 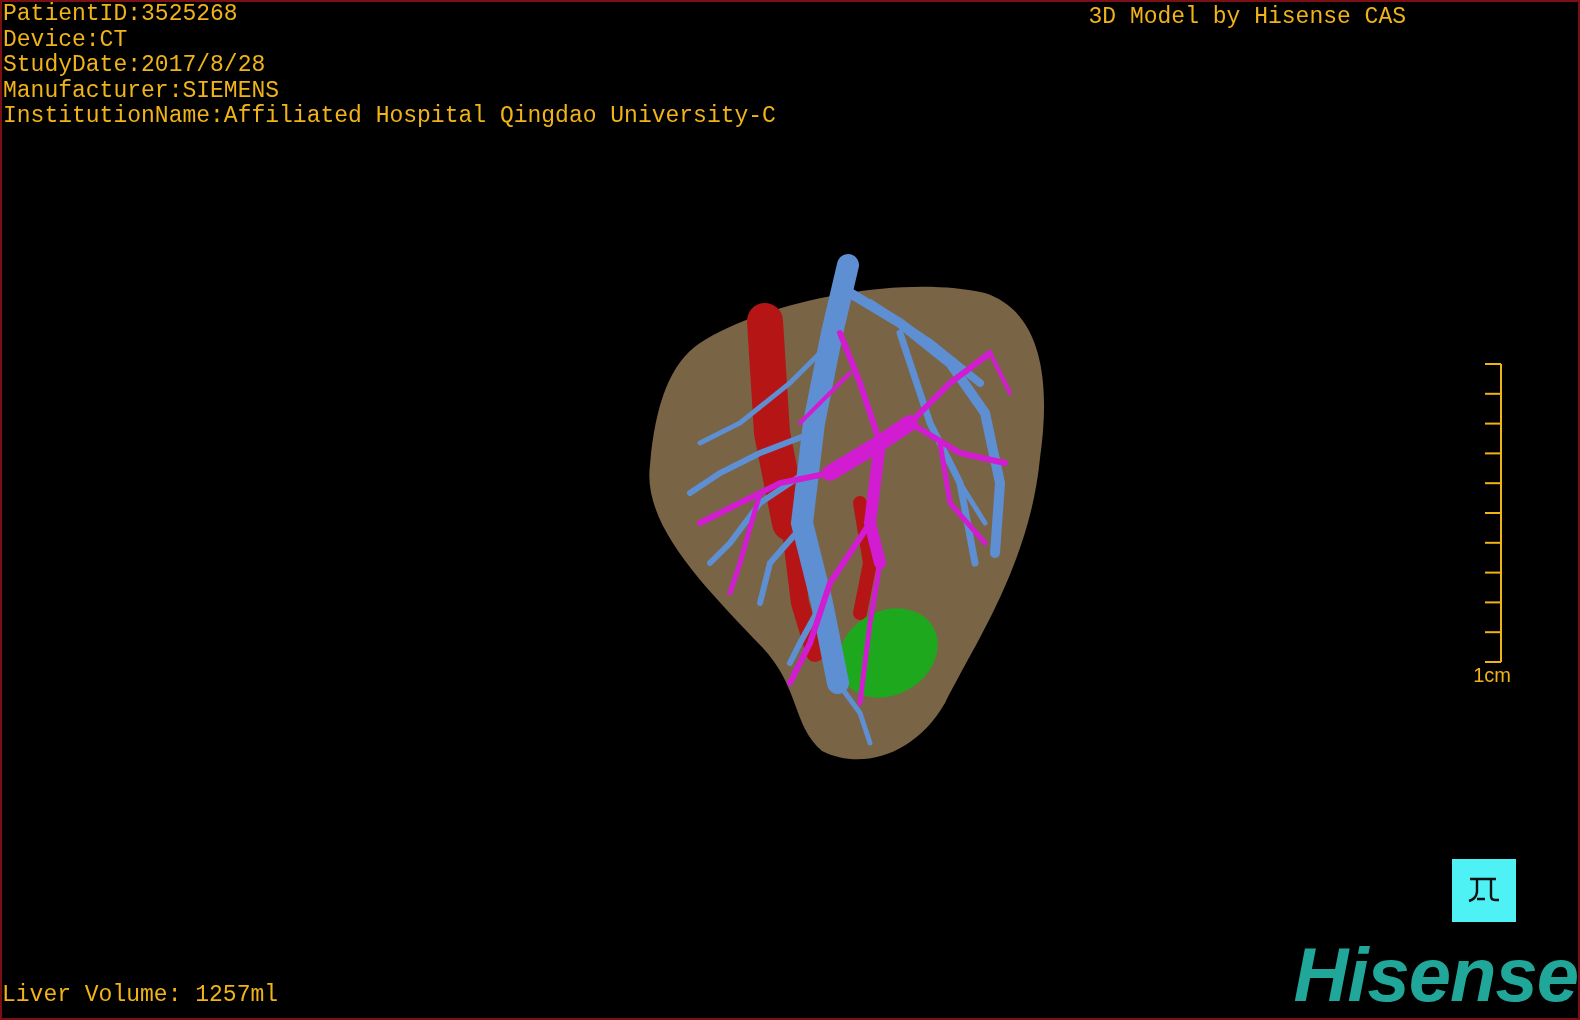 I want to click on study-info-text: Device:CT, so click(x=66, y=40).